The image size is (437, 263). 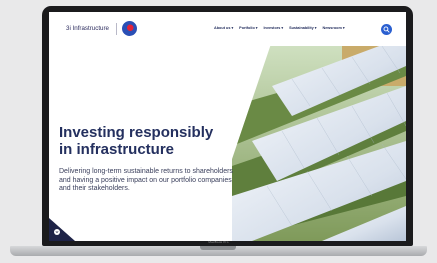 I want to click on logo-badge-icon, so click(x=129, y=28).